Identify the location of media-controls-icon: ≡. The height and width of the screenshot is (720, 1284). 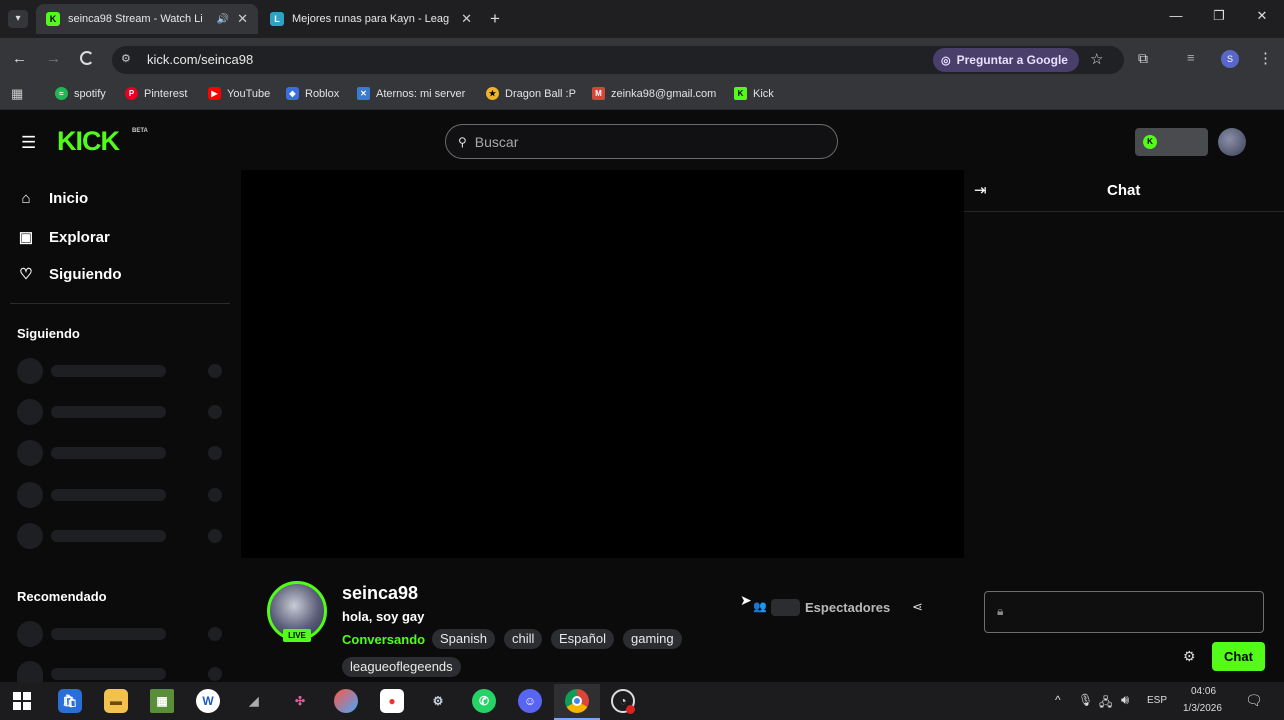
(1191, 57).